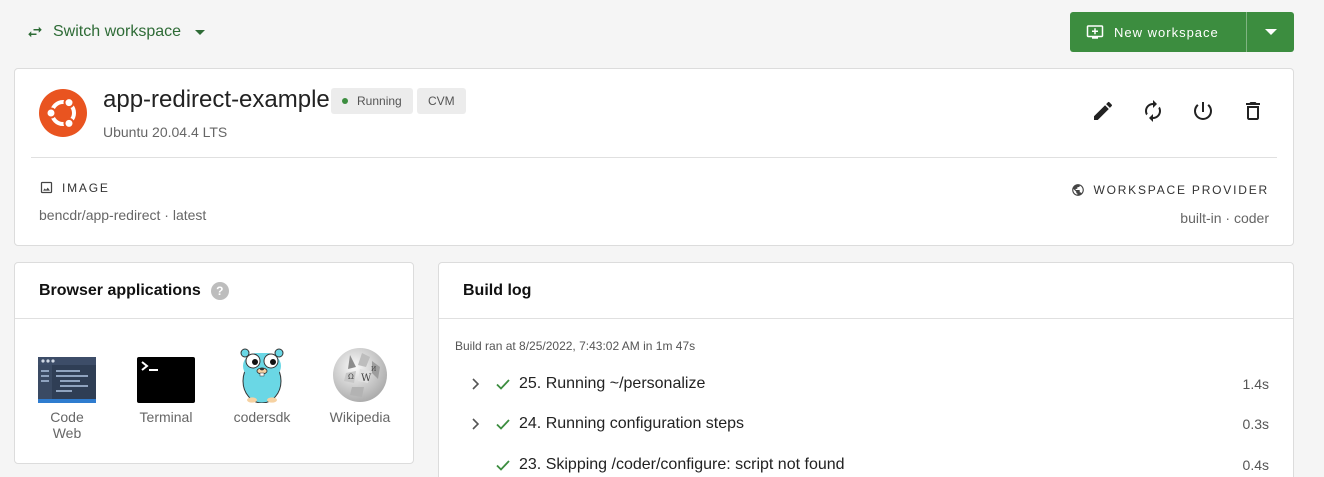  What do you see at coordinates (866, 424) in the screenshot?
I see `log-step-row: 24. Running configuration steps 0.3s` at bounding box center [866, 424].